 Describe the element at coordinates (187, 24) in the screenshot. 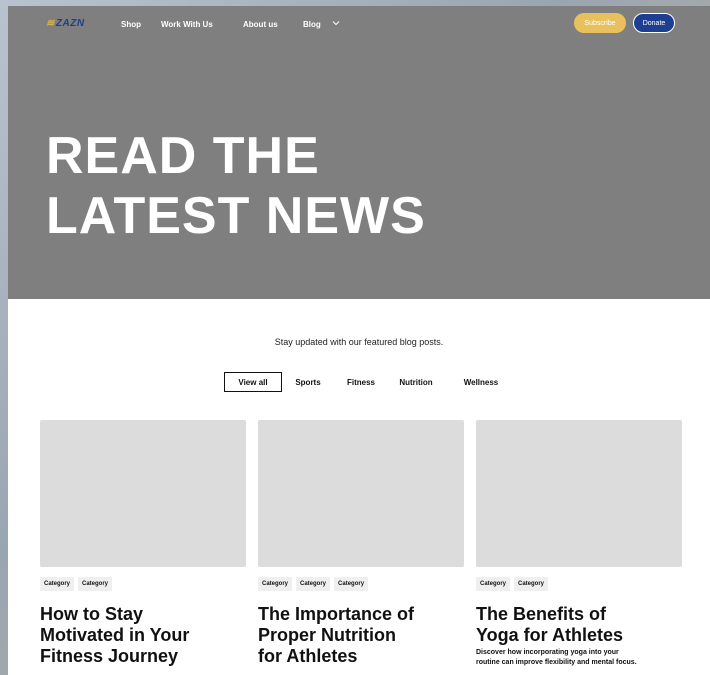

I see `nav-link-work-with-us: Work With Us` at that location.